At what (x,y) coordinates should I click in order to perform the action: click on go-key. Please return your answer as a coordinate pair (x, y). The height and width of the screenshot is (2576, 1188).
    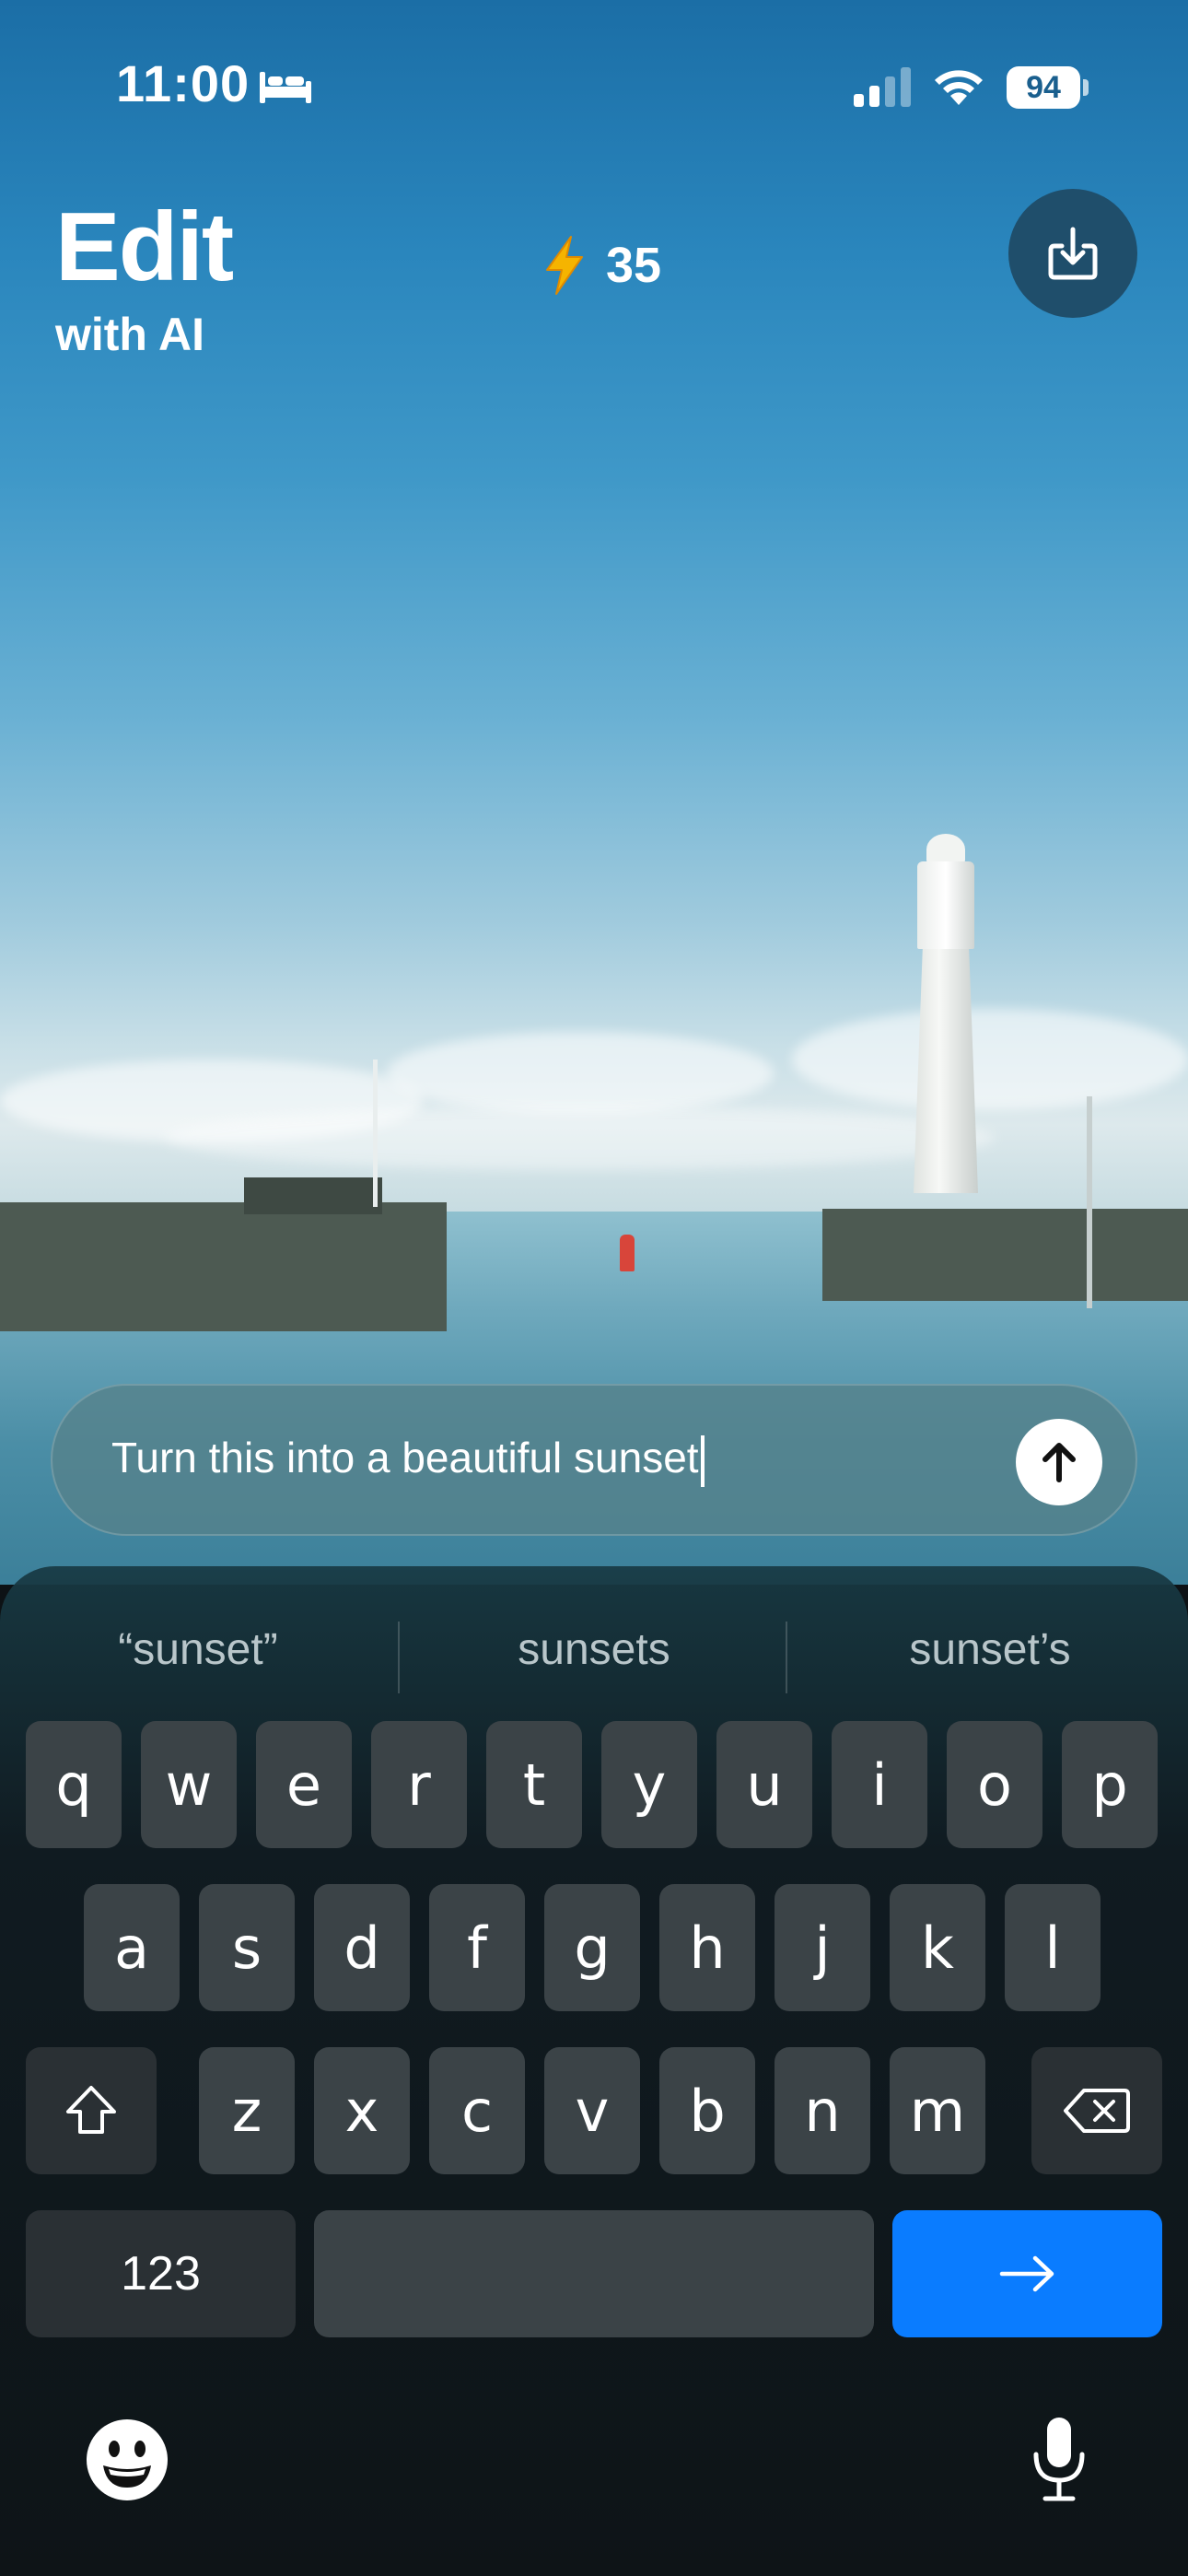
    Looking at the image, I should click on (1027, 2273).